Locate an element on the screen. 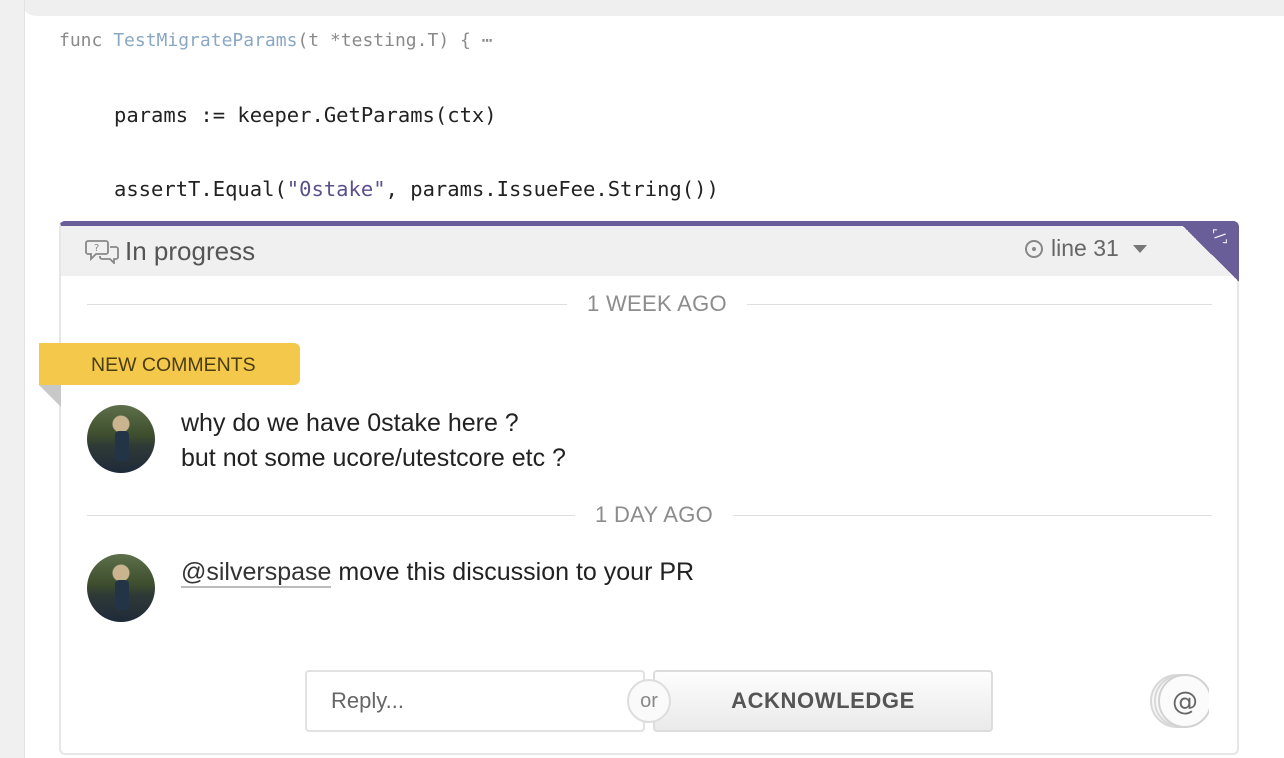 Image resolution: width=1284 pixels, height=758 pixels. time-divider-label: 1 DAY AGO is located at coordinates (654, 515).